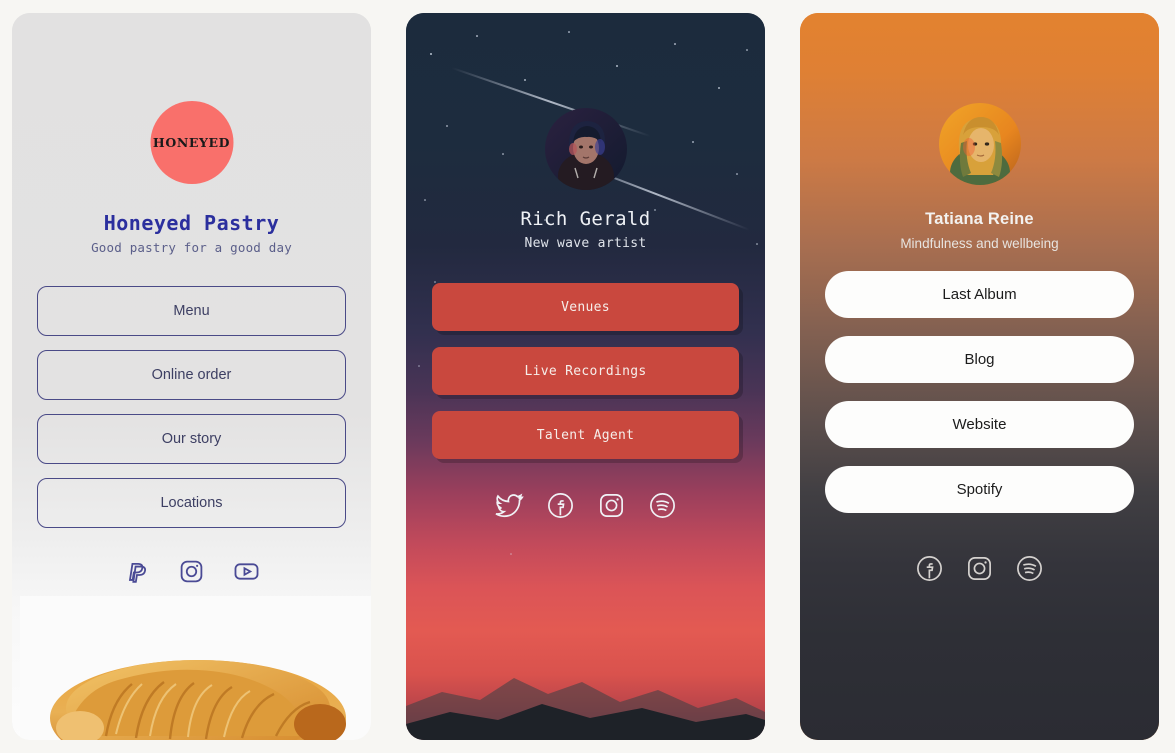  What do you see at coordinates (191, 311) in the screenshot?
I see `link-button-menu: Menu` at bounding box center [191, 311].